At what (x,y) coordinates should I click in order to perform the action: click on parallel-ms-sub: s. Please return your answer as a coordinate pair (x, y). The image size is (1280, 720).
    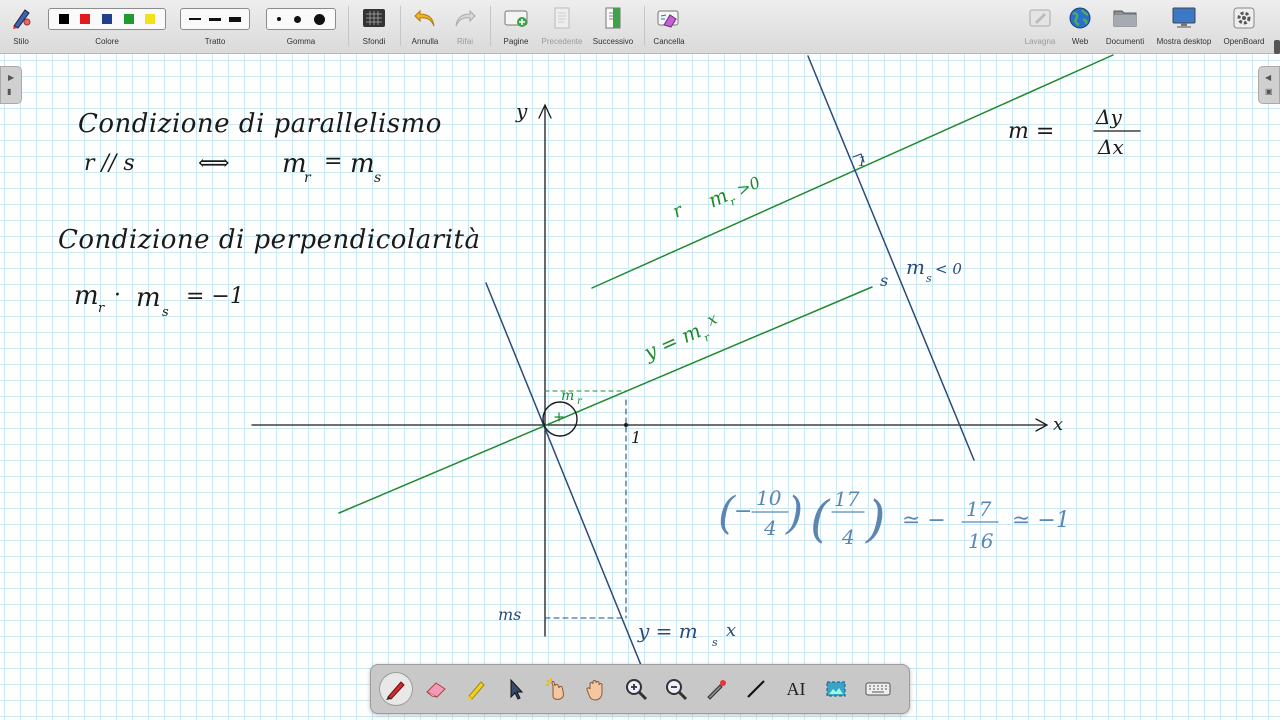
    Looking at the image, I should click on (377, 178).